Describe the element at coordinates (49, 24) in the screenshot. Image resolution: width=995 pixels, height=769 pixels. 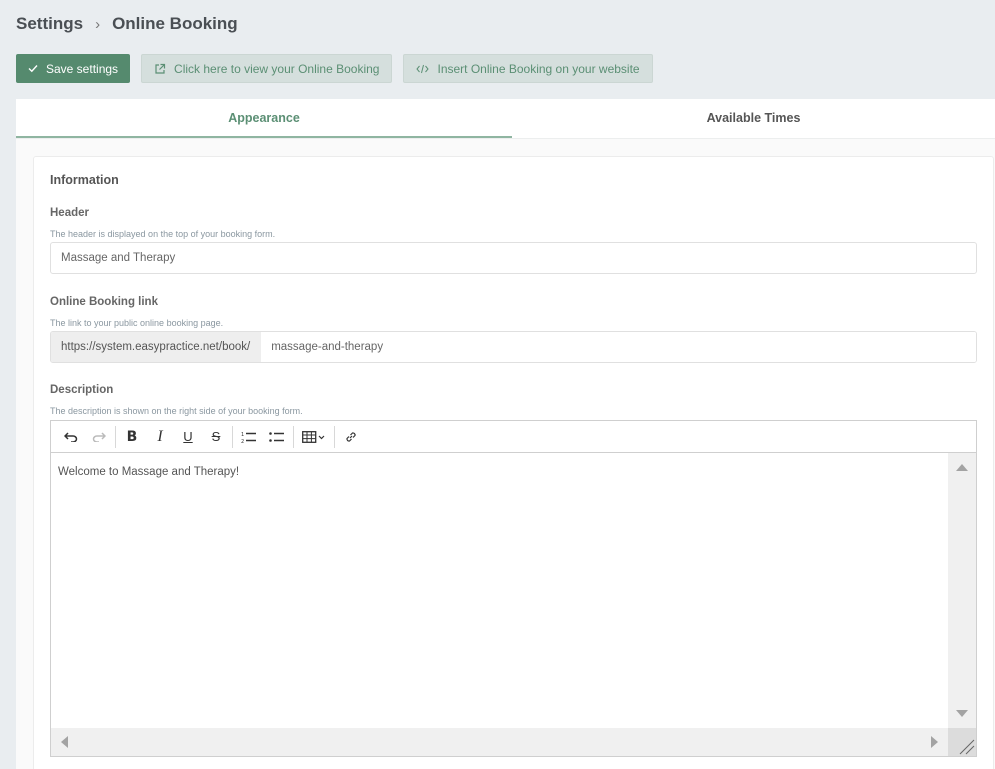
I see `breadcrumb-parent: Settings` at that location.